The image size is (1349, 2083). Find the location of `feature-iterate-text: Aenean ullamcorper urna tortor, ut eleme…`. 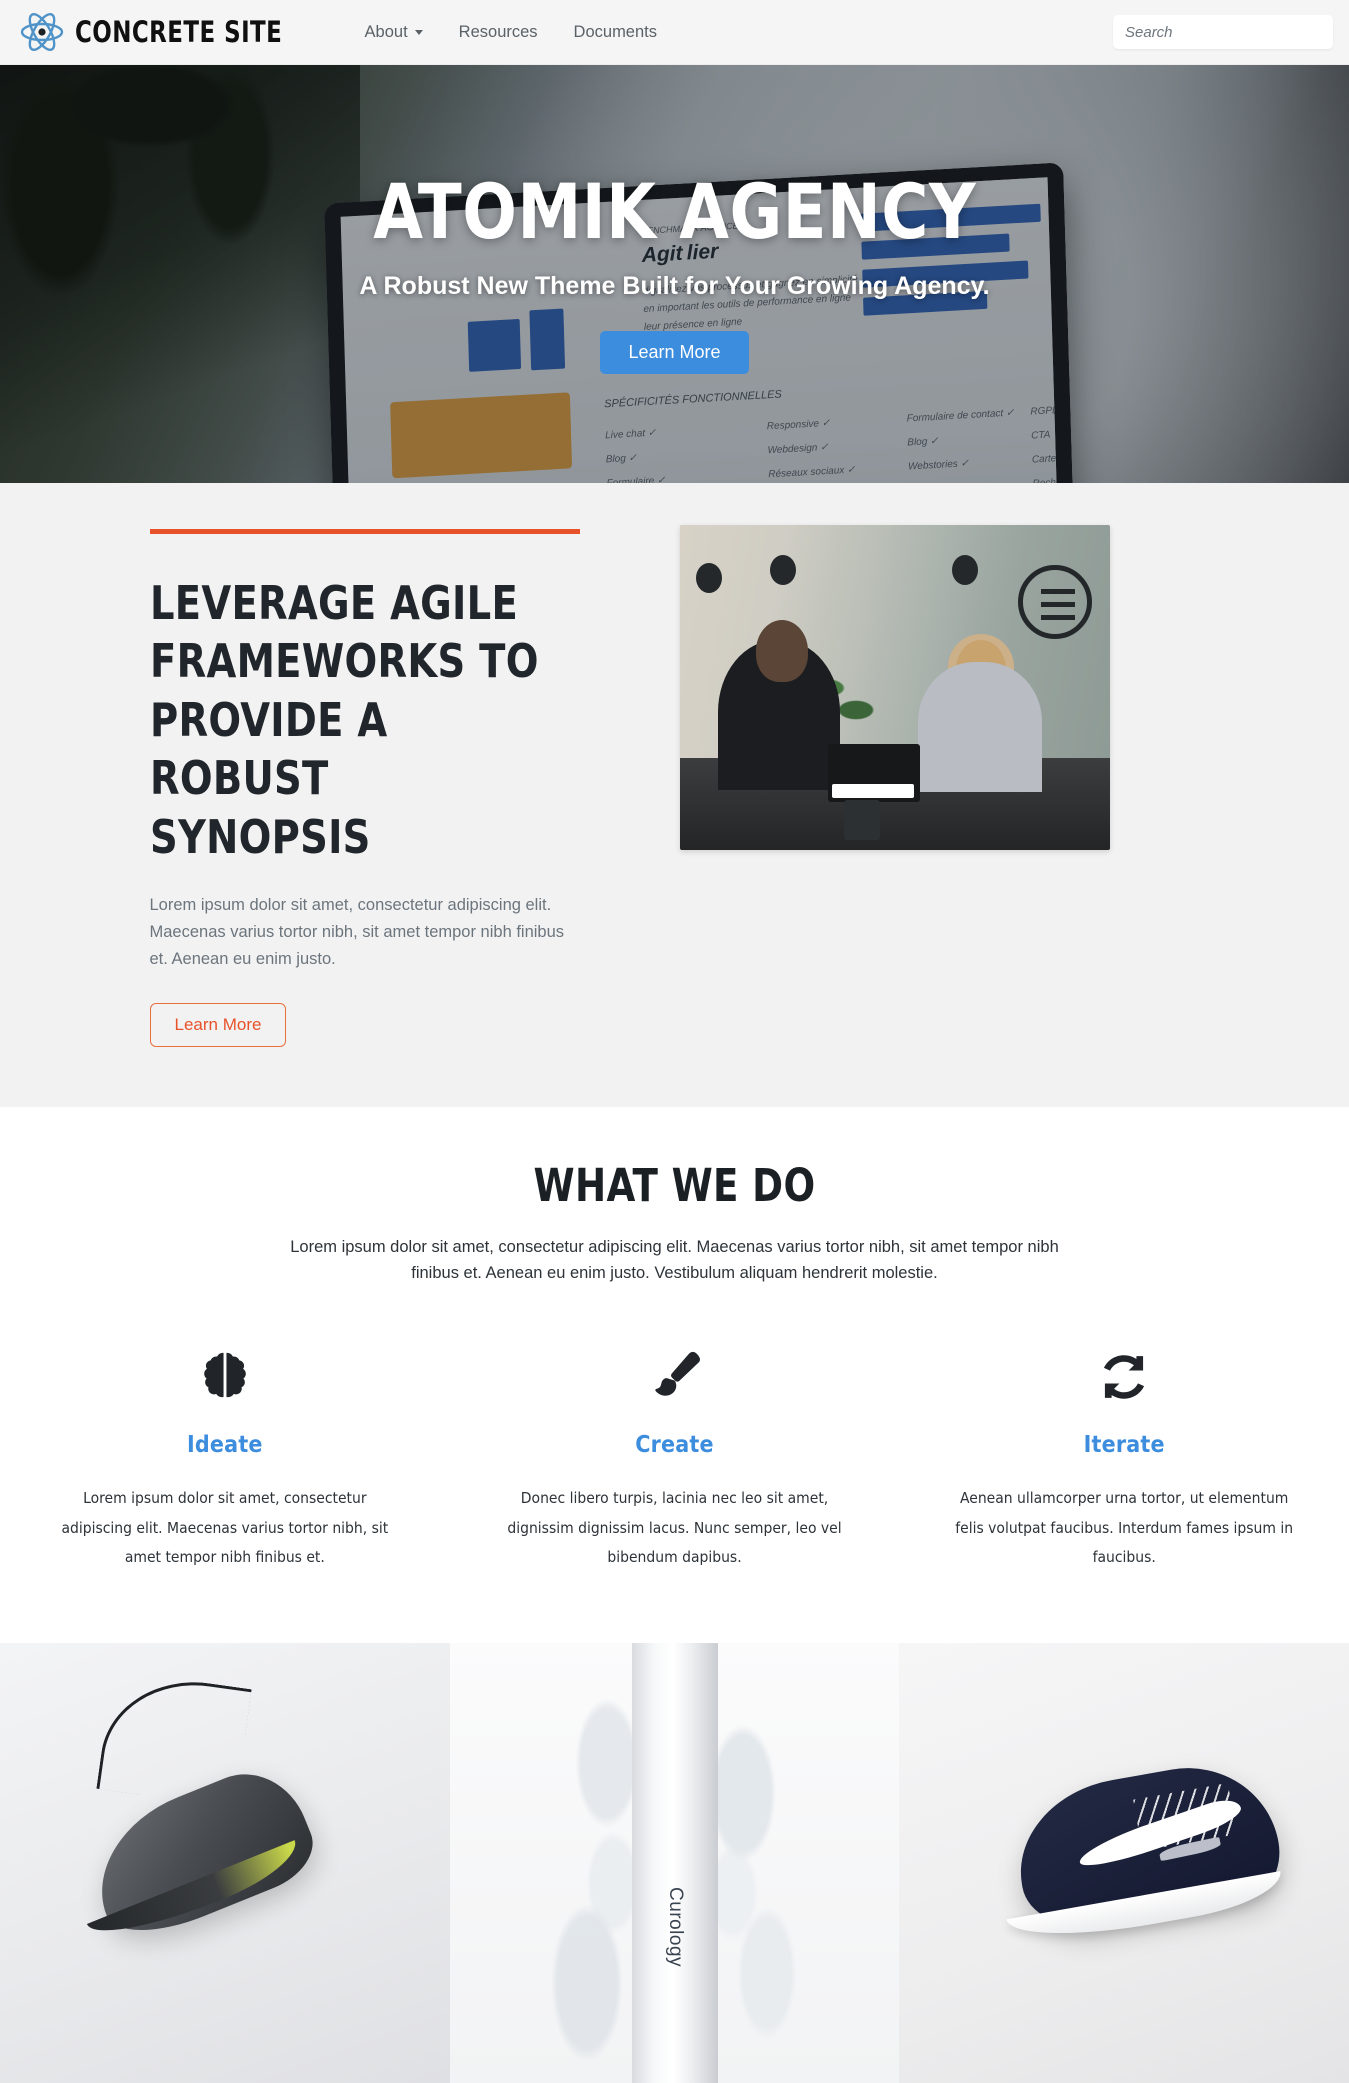

feature-iterate-text: Aenean ullamcorper urna tortor, ut eleme… is located at coordinates (1124, 1528).